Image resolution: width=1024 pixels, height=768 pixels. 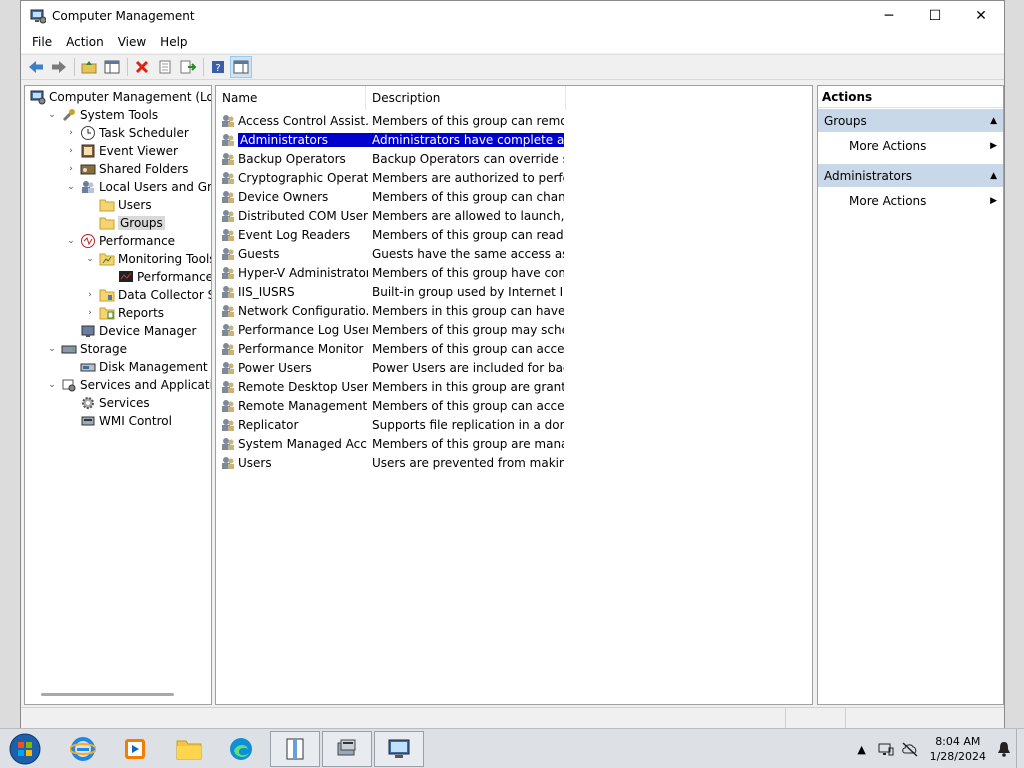 What do you see at coordinates (910, 175) in the screenshot?
I see `actions-section-administrators: Administrators ▲` at bounding box center [910, 175].